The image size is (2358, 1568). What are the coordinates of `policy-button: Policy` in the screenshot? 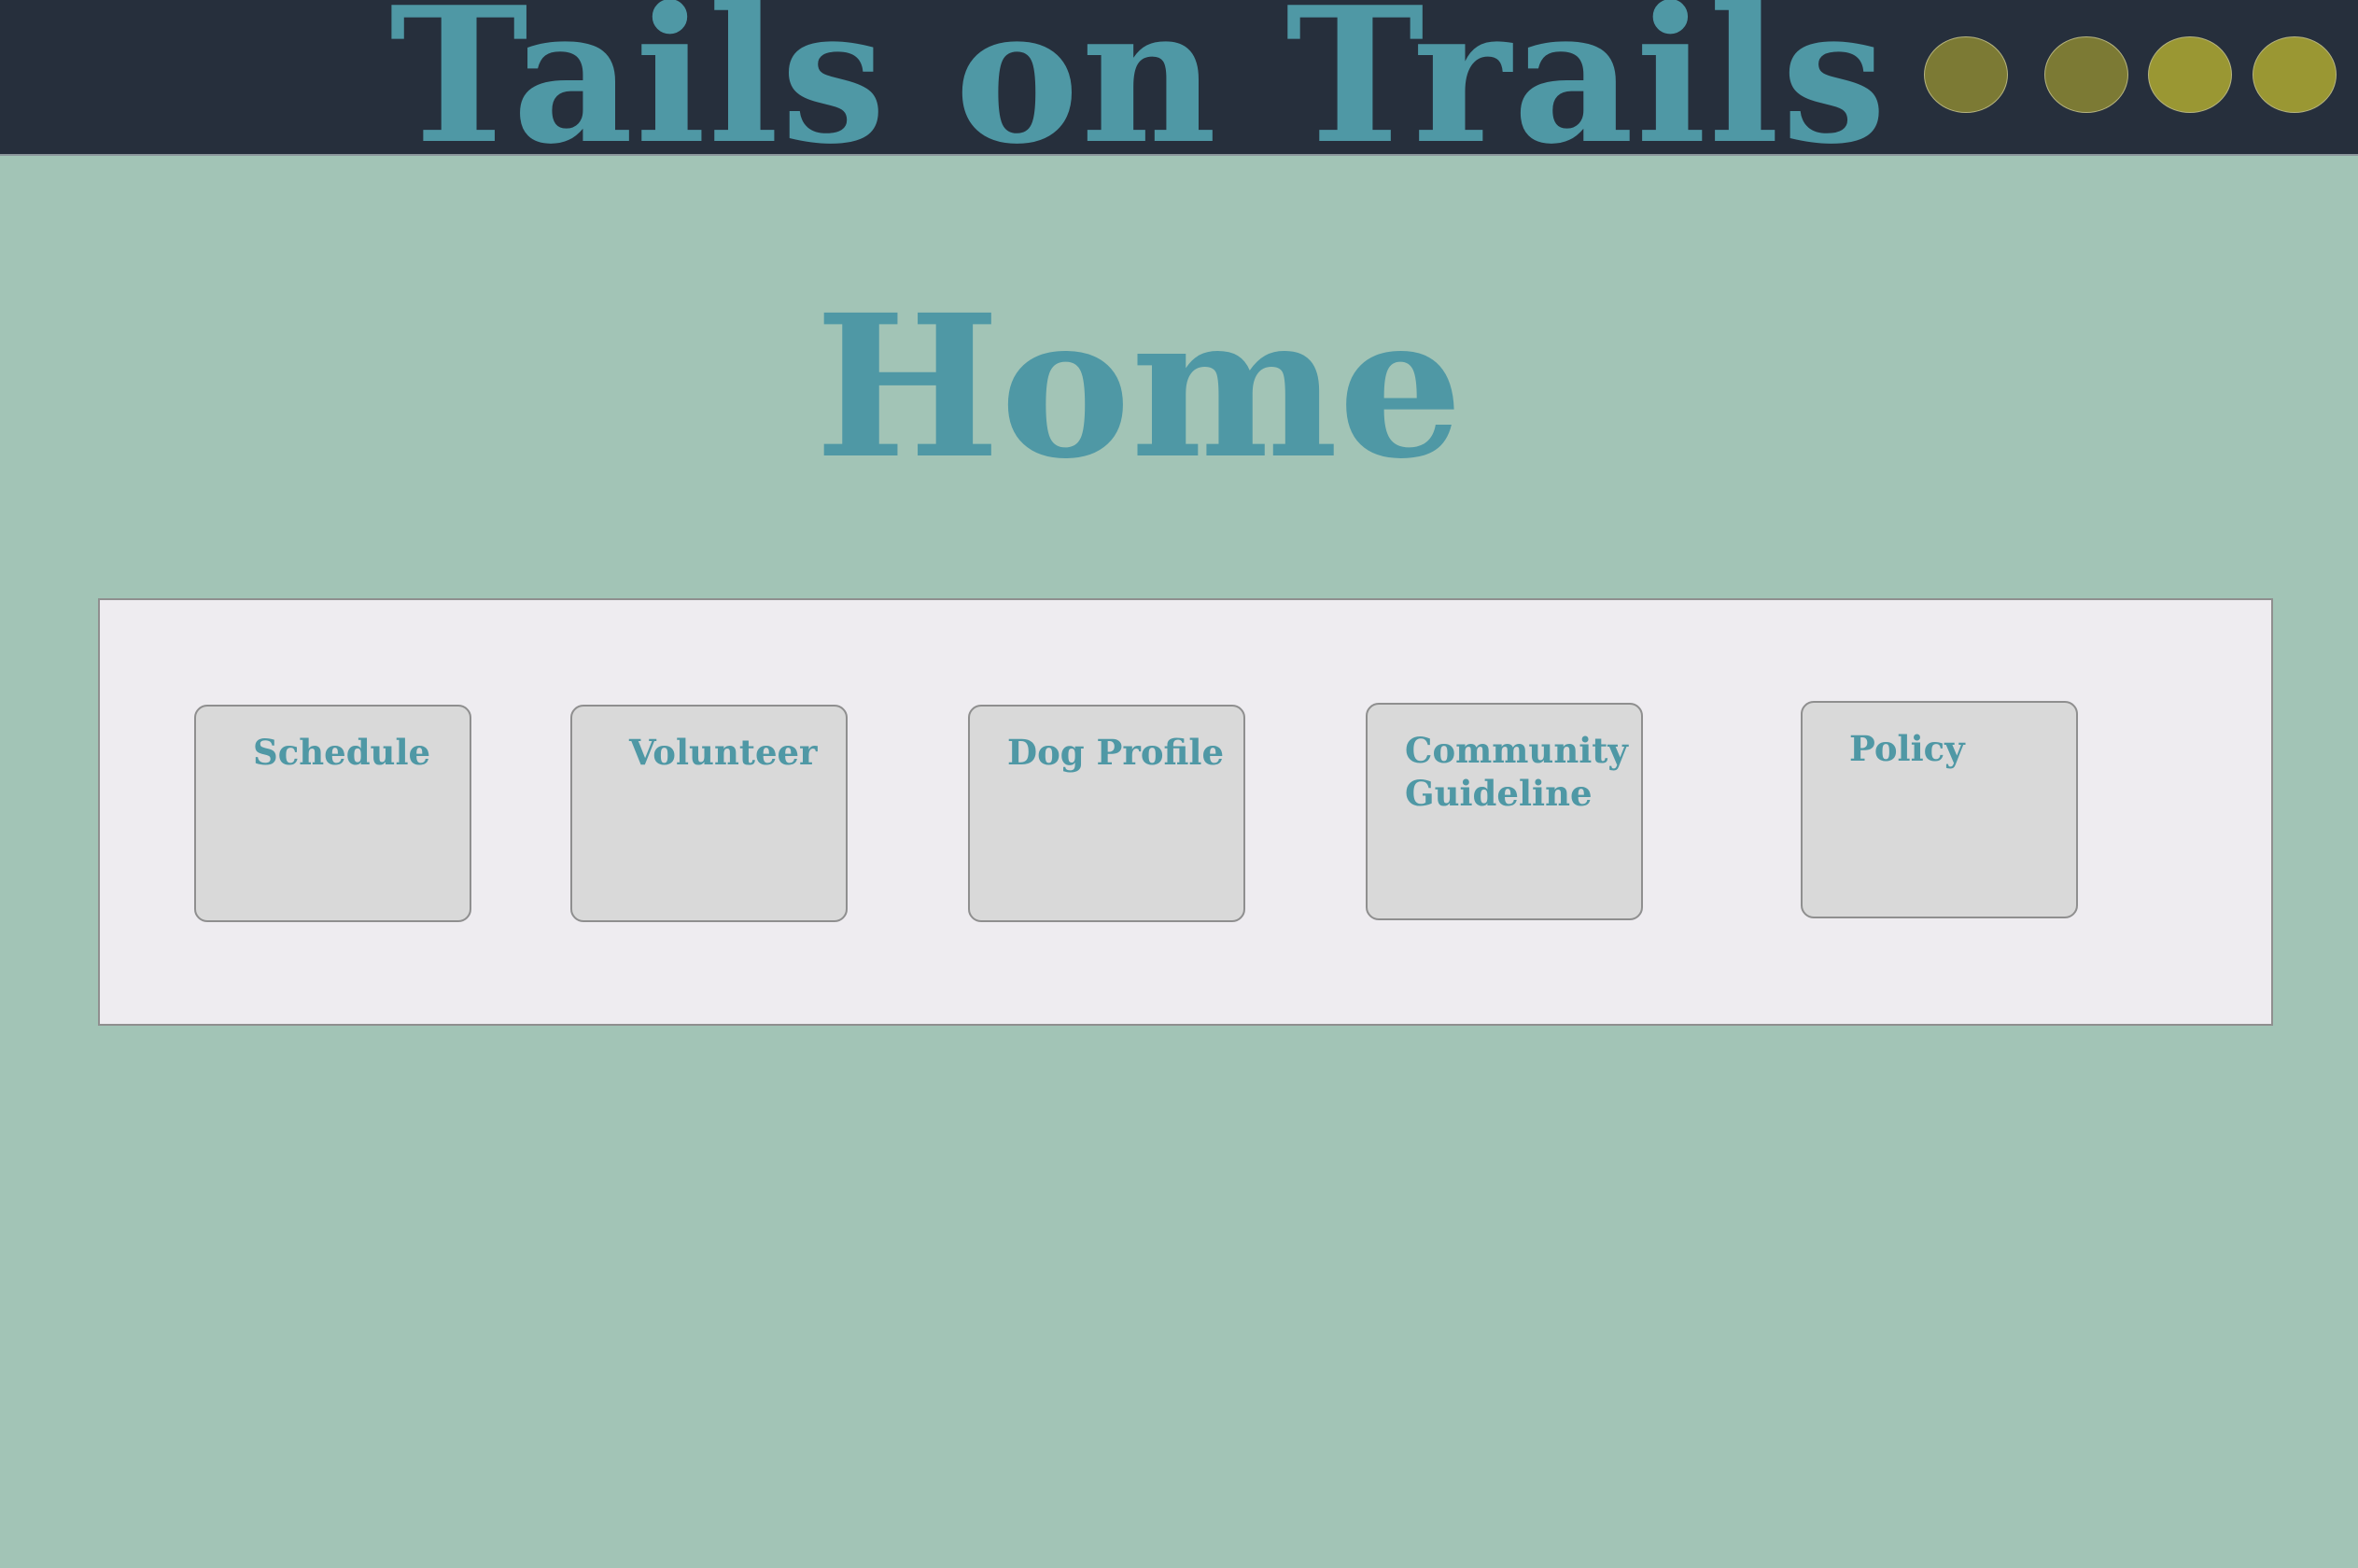 It's located at (1939, 809).